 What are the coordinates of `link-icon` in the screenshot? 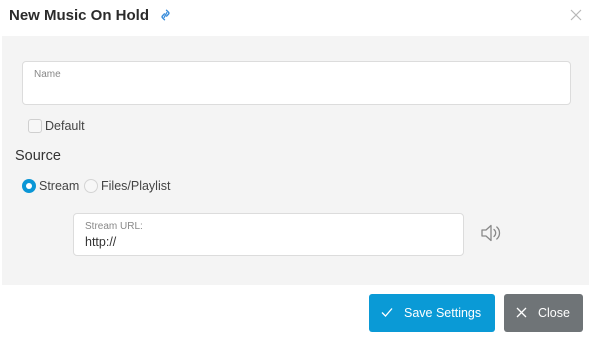 It's located at (165, 15).